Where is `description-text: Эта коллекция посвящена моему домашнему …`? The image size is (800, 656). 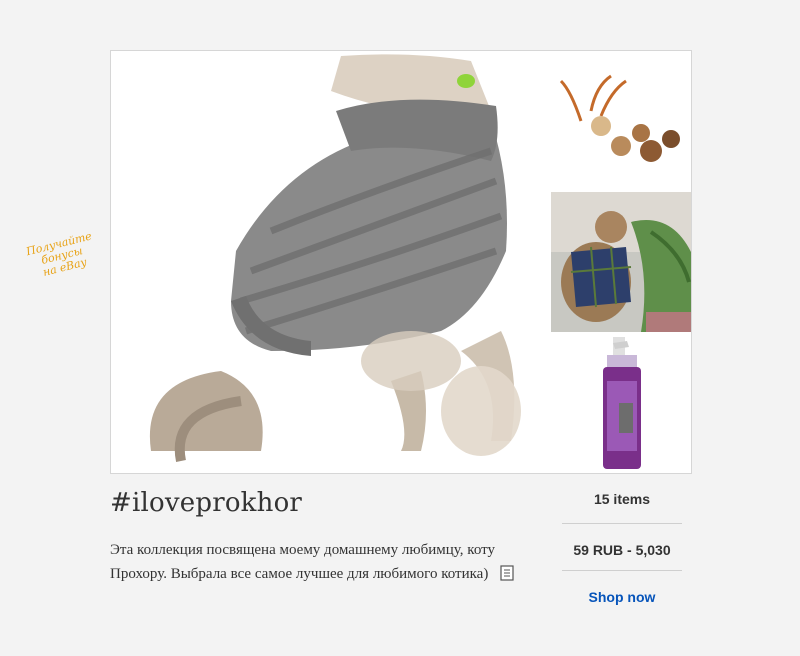
description-text: Эта коллекция посвящена моему домашнему … is located at coordinates (302, 562).